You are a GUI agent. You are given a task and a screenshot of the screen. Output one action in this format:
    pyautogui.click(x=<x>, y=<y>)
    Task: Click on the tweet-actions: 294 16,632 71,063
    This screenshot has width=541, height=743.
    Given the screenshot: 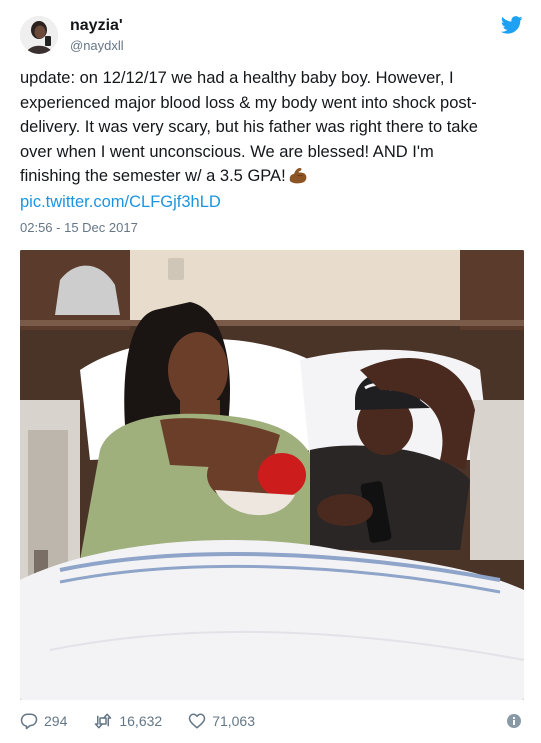 What is the action you would take?
    pyautogui.click(x=150, y=721)
    